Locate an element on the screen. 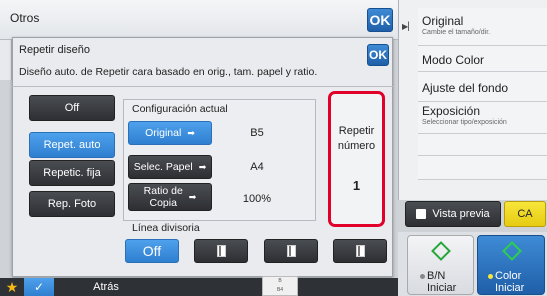 This screenshot has height=296, width=547. back-button: Atrás is located at coordinates (106, 287).